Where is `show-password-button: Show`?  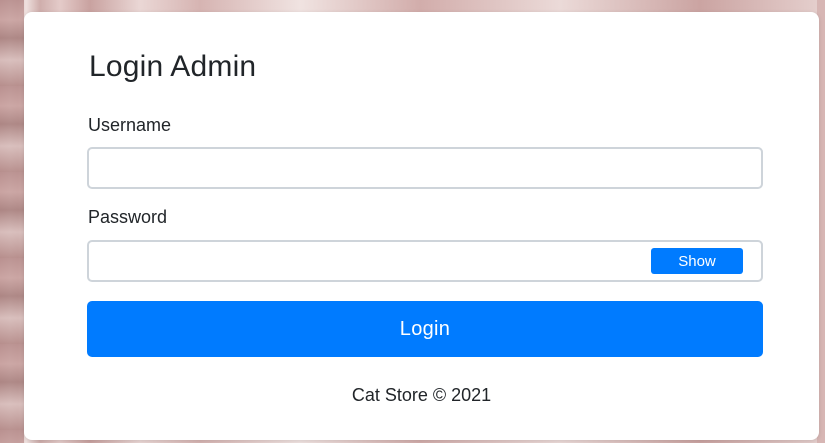 show-password-button: Show is located at coordinates (697, 261).